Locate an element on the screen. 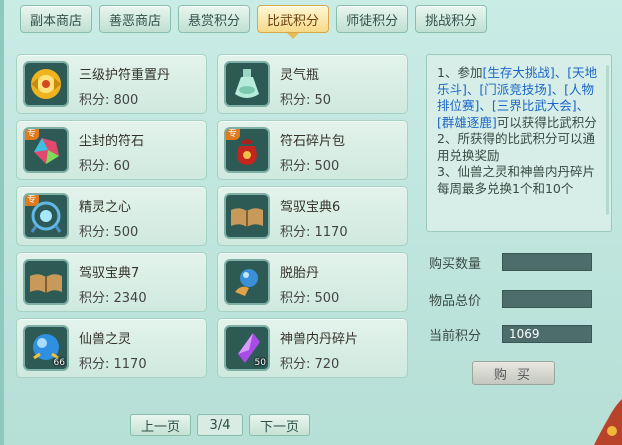 The image size is (622, 445). rune-stone-icon: 专 is located at coordinates (46, 150).